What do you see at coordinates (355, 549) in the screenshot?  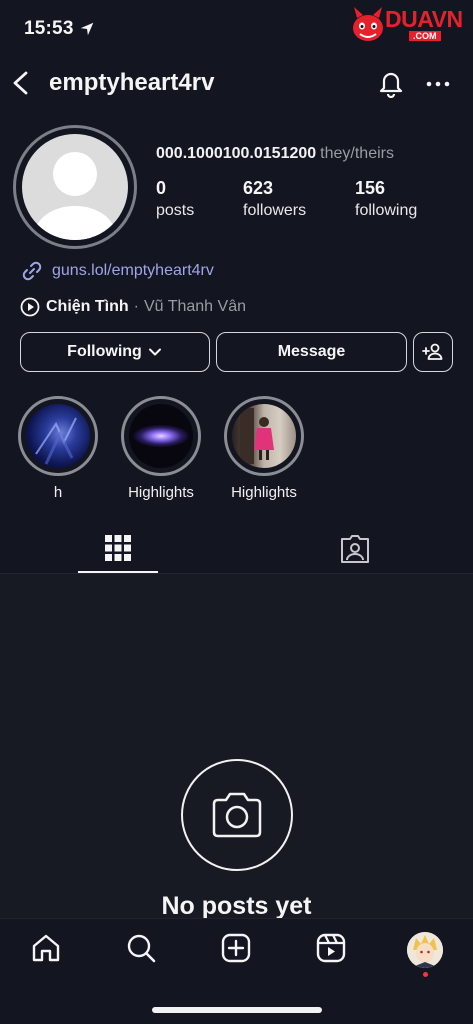 I see `tab-tagged-icon` at bounding box center [355, 549].